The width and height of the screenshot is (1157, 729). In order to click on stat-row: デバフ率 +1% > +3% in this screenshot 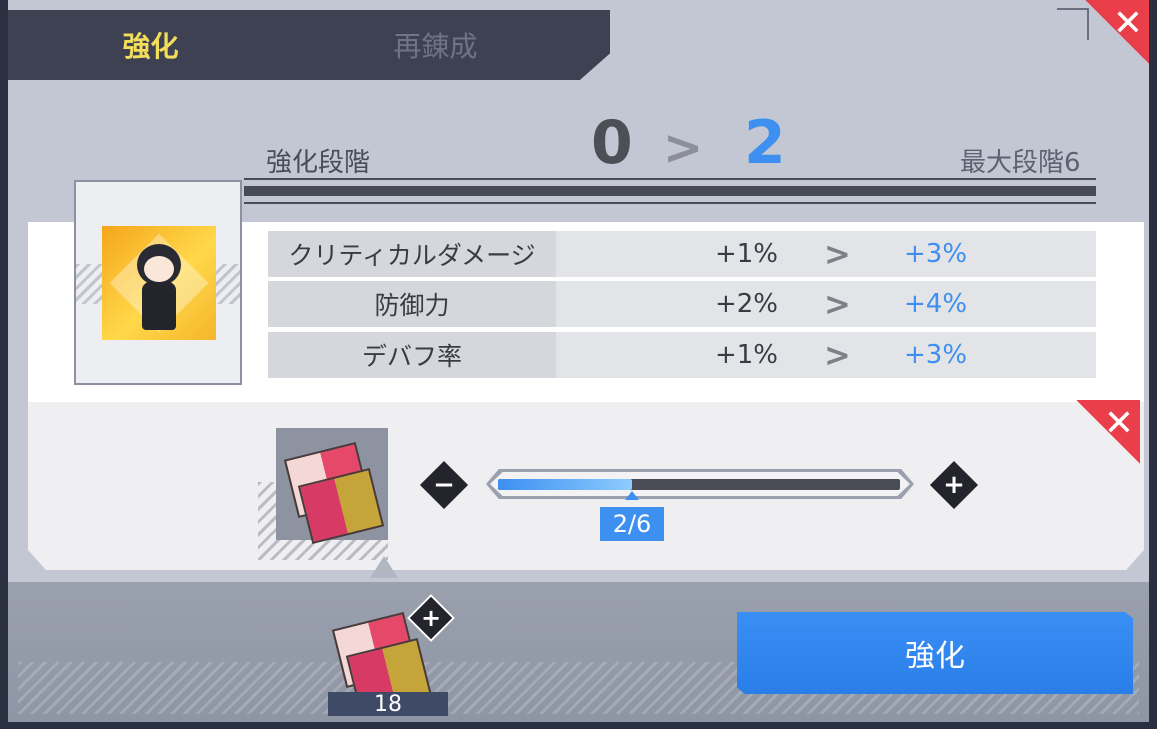, I will do `click(682, 355)`.